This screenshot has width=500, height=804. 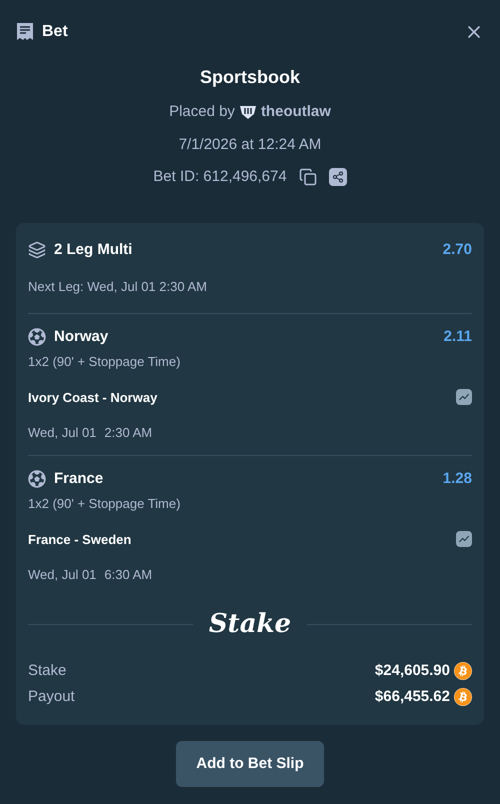 What do you see at coordinates (458, 336) in the screenshot?
I see `odds-value: 2.11` at bounding box center [458, 336].